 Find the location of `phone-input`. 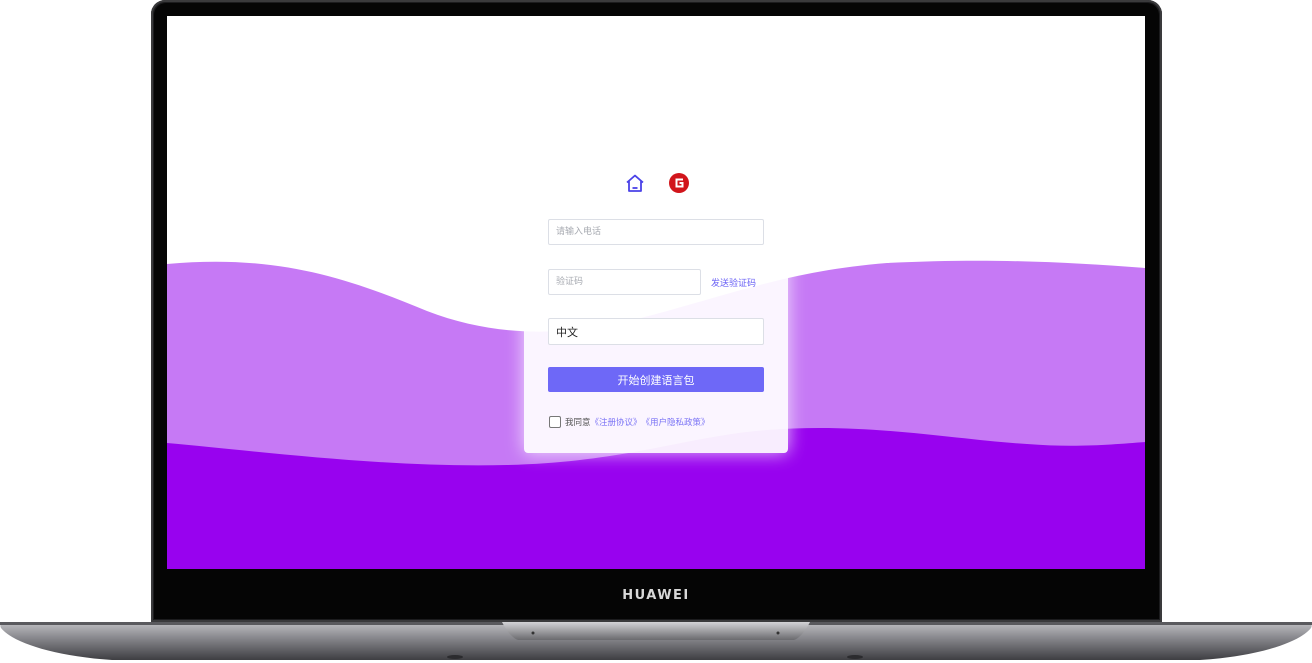

phone-input is located at coordinates (656, 232).